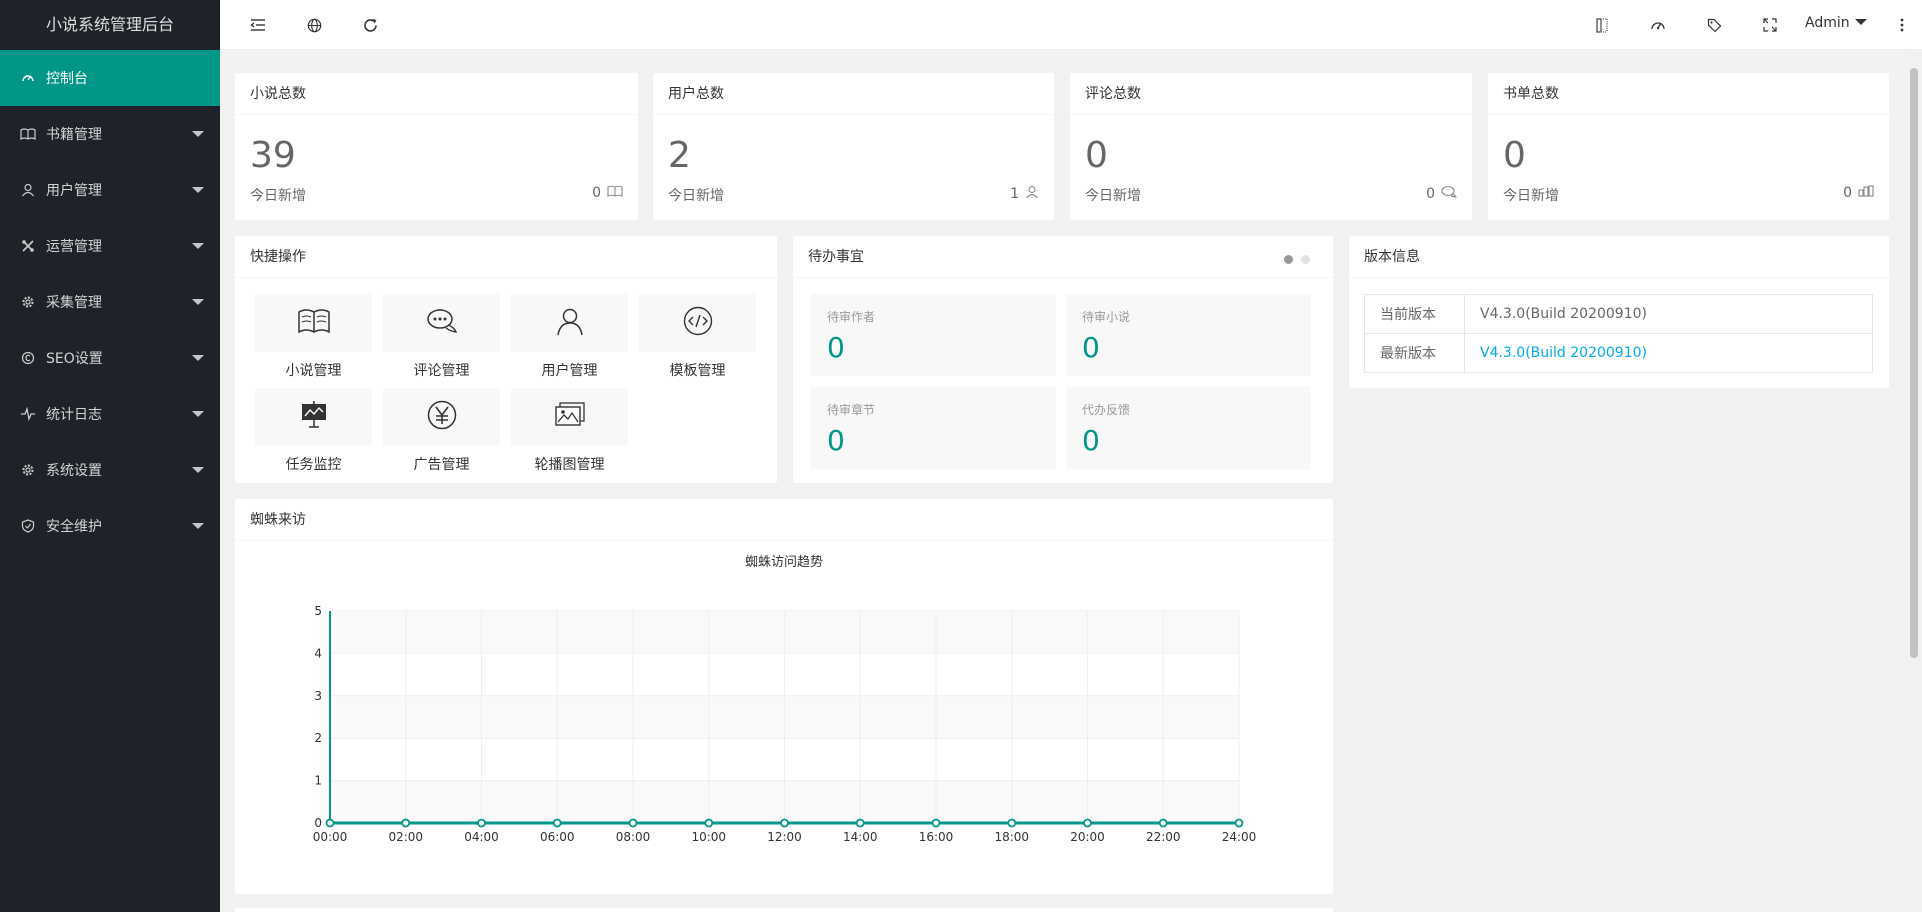 The height and width of the screenshot is (912, 1922). What do you see at coordinates (1063, 257) in the screenshot?
I see `card-title: 待办事宜` at bounding box center [1063, 257].